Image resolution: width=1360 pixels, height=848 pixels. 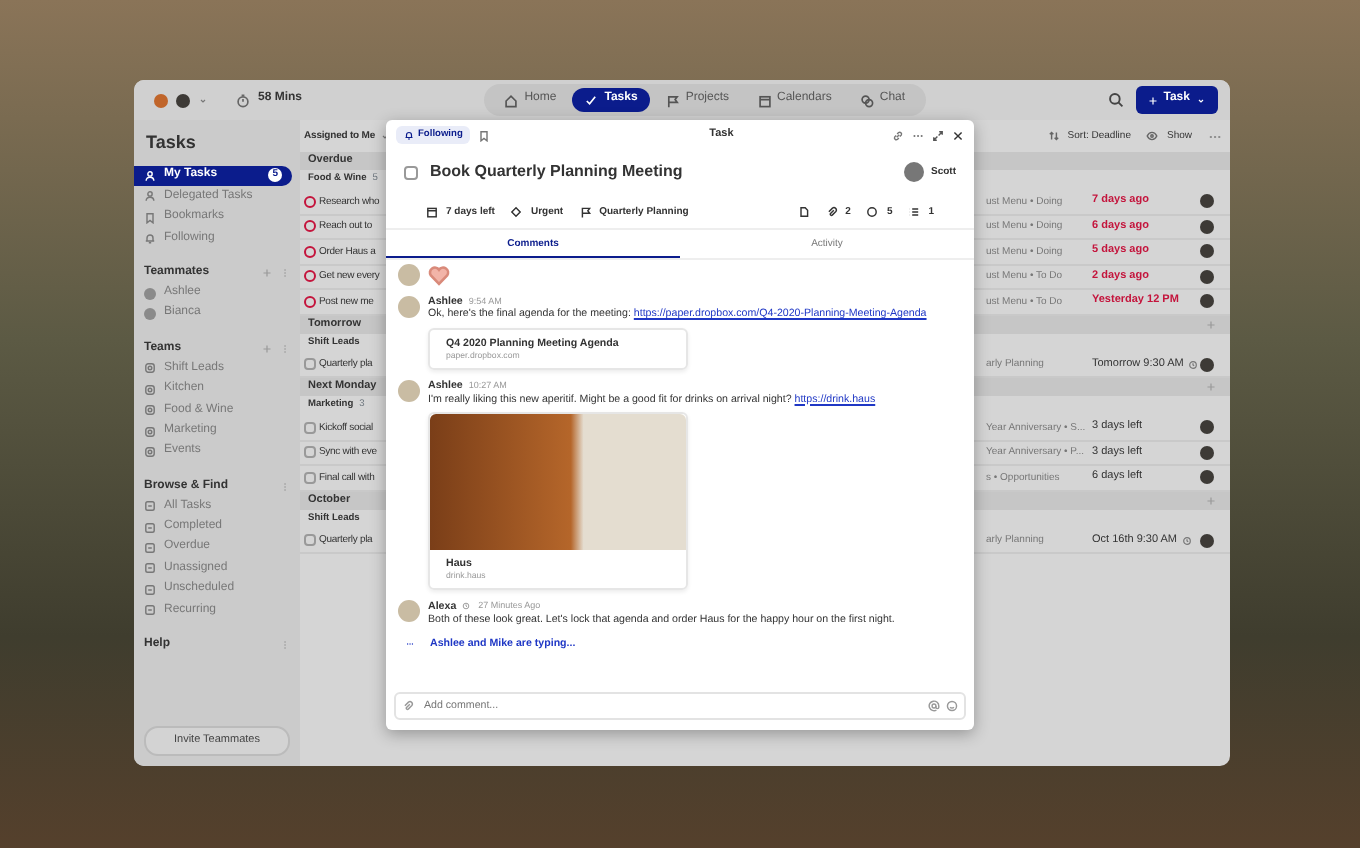 What do you see at coordinates (866, 100) in the screenshot?
I see `chat-icon` at bounding box center [866, 100].